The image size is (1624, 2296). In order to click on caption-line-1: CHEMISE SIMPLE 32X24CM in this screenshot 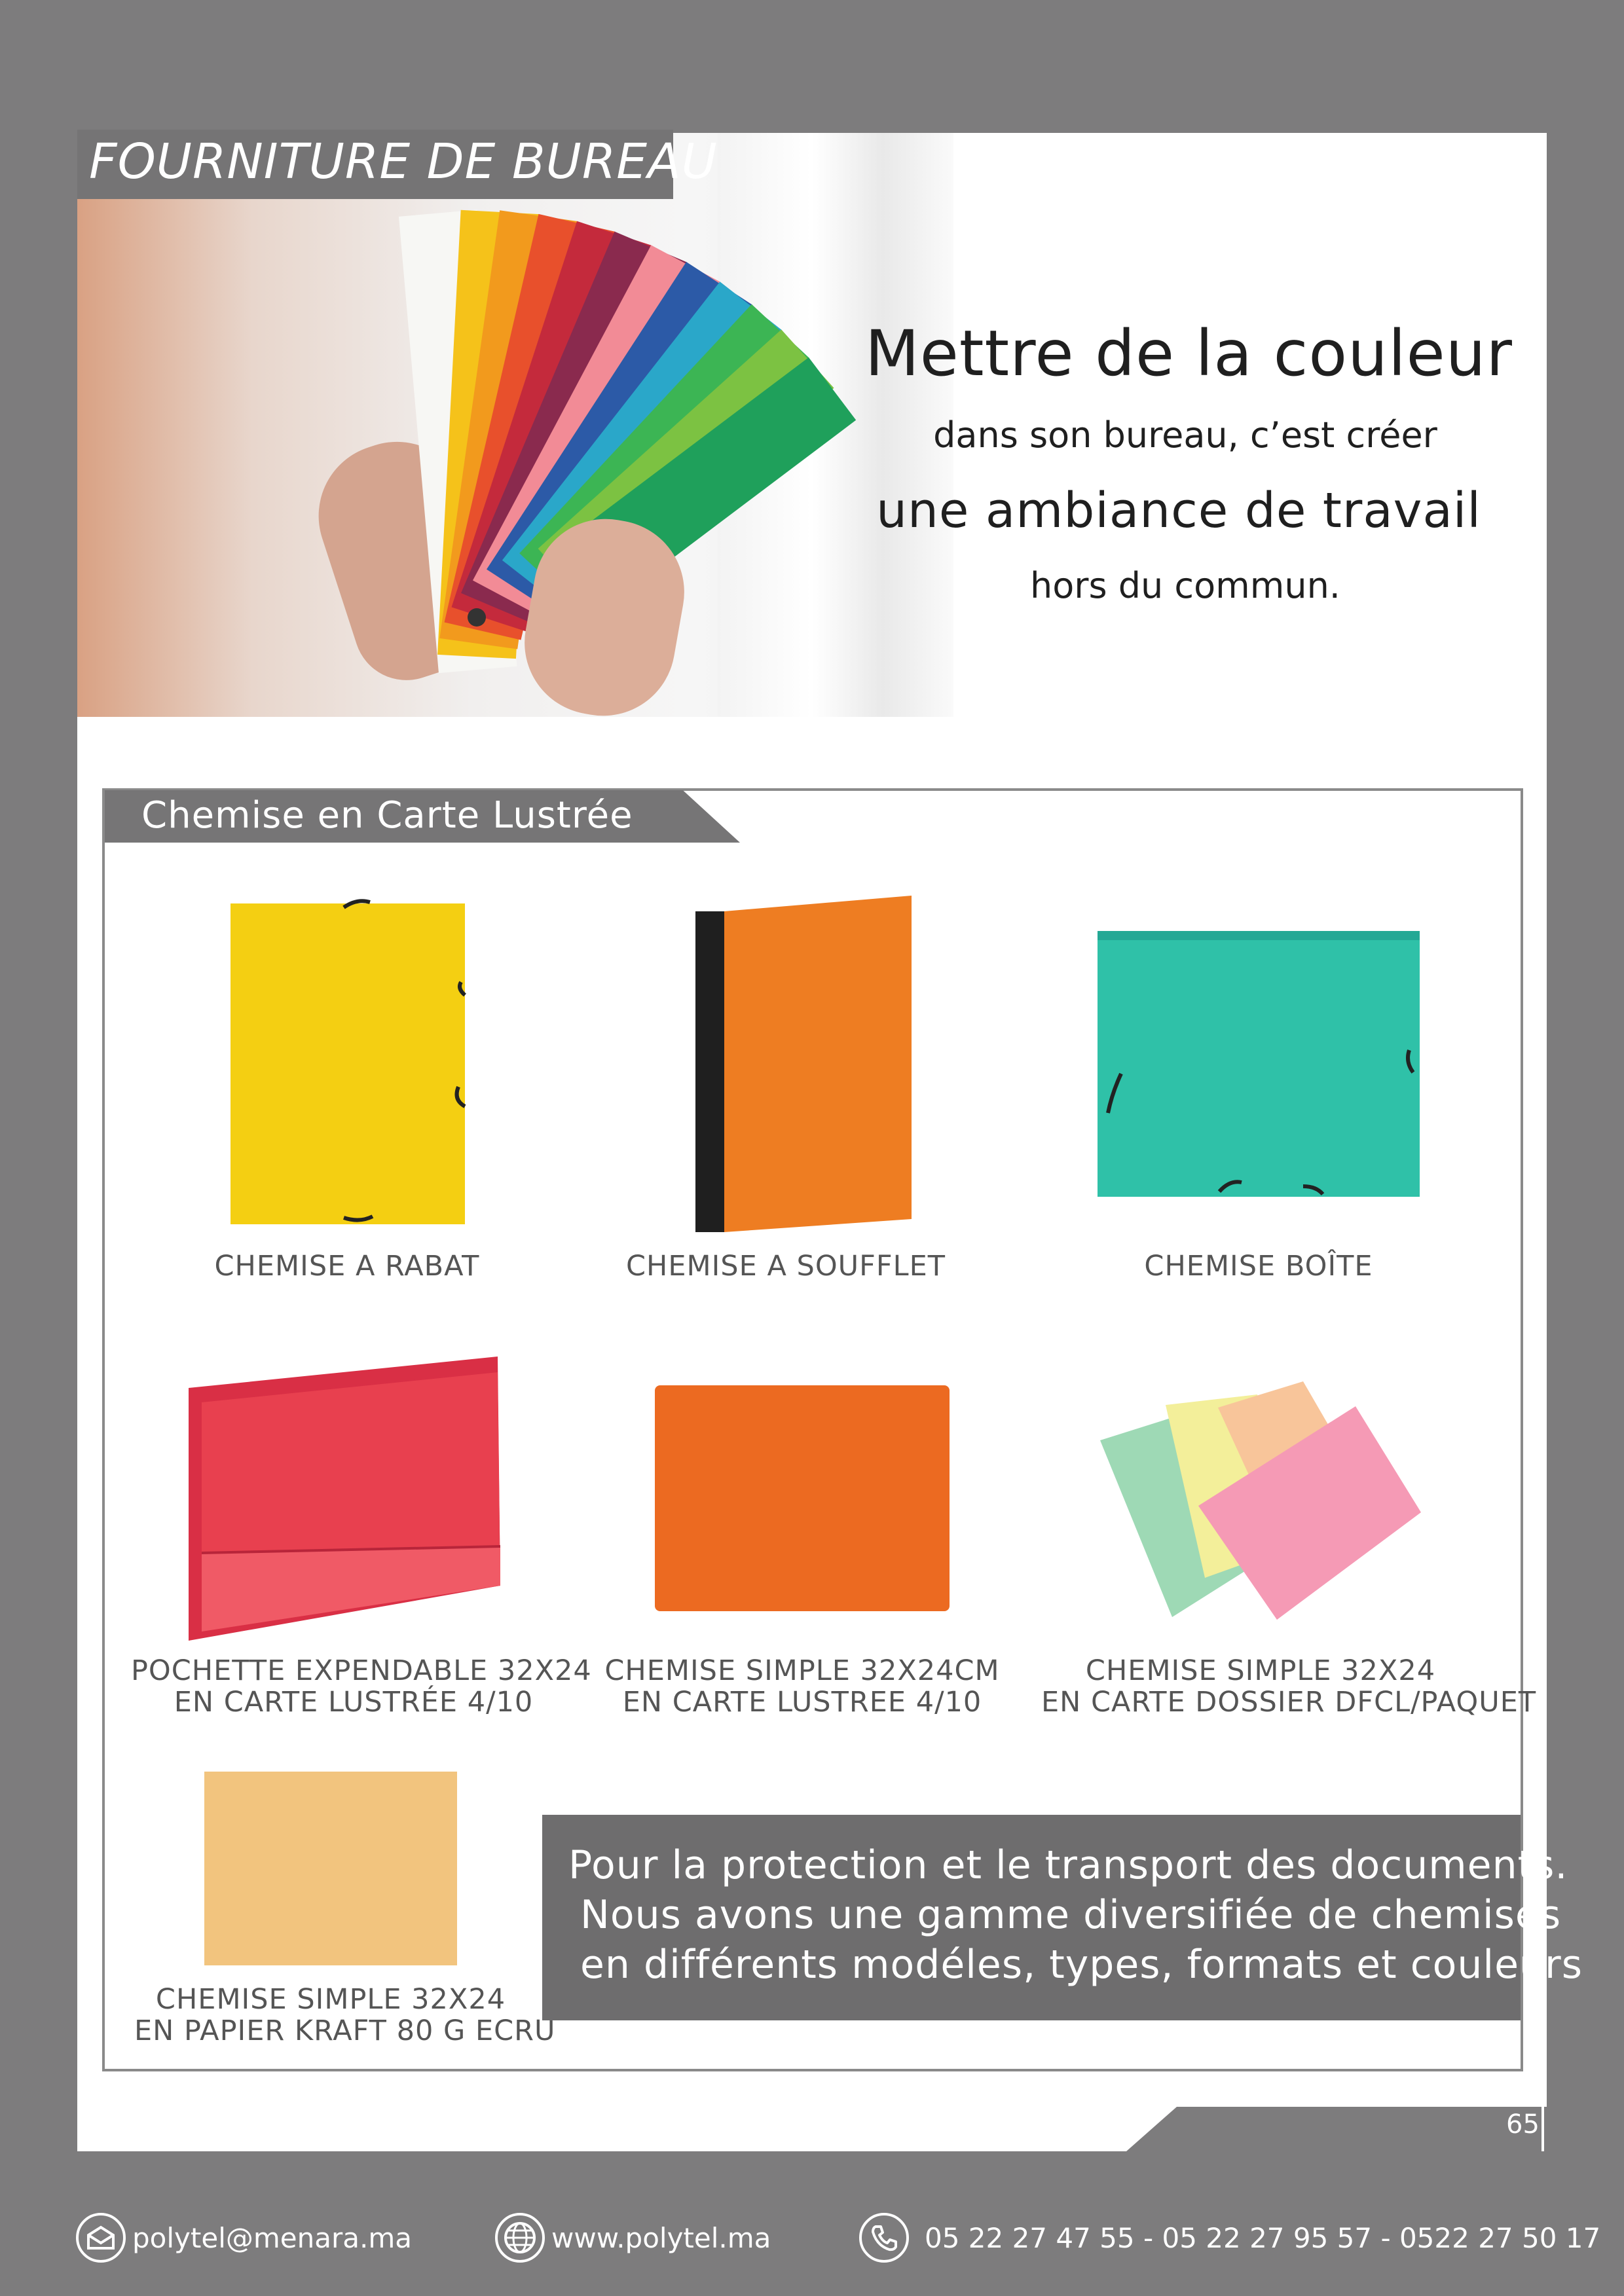, I will do `click(802, 1670)`.